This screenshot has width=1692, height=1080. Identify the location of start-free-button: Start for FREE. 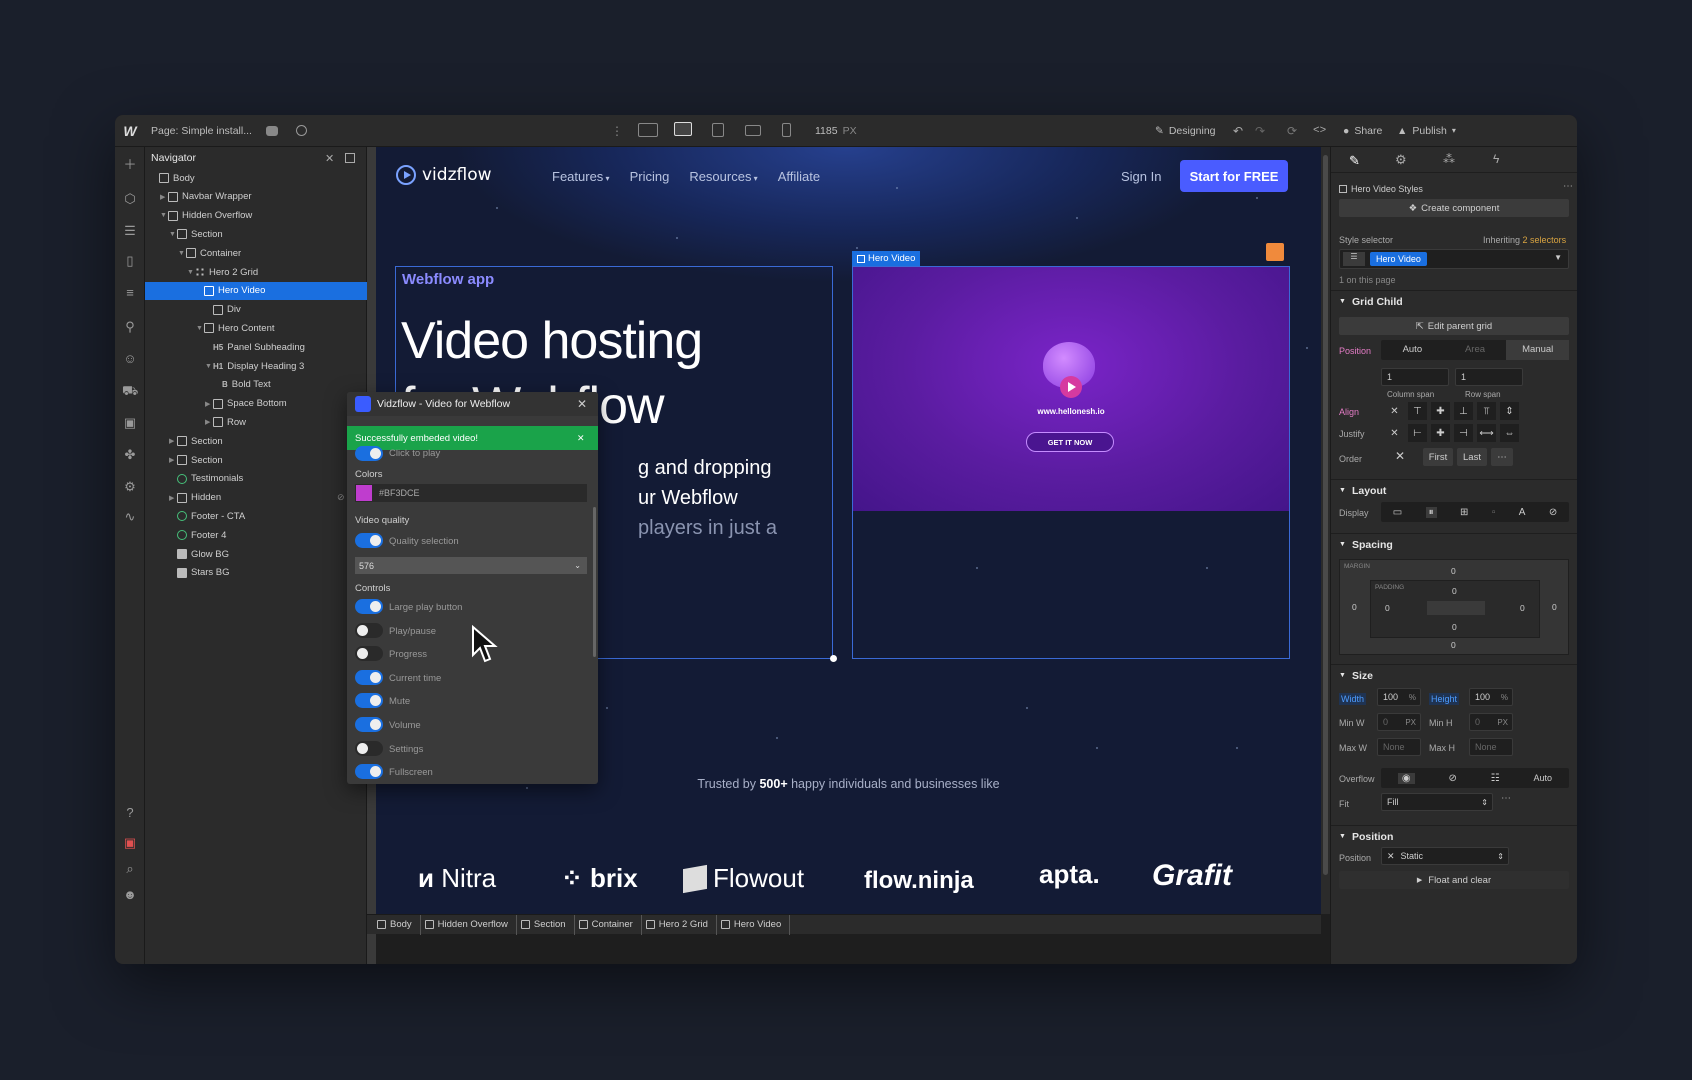
(1234, 176).